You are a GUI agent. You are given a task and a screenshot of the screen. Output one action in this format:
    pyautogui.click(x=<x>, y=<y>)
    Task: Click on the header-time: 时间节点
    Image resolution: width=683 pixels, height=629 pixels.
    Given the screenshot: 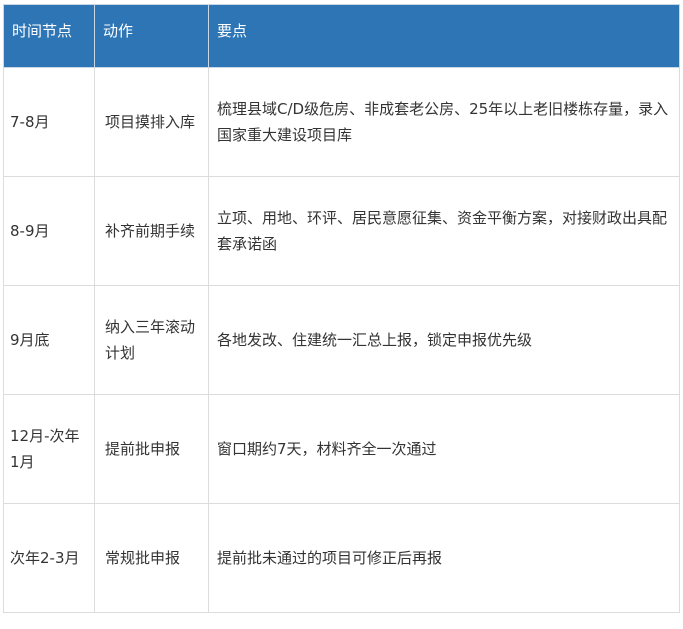 What is the action you would take?
    pyautogui.click(x=49, y=36)
    